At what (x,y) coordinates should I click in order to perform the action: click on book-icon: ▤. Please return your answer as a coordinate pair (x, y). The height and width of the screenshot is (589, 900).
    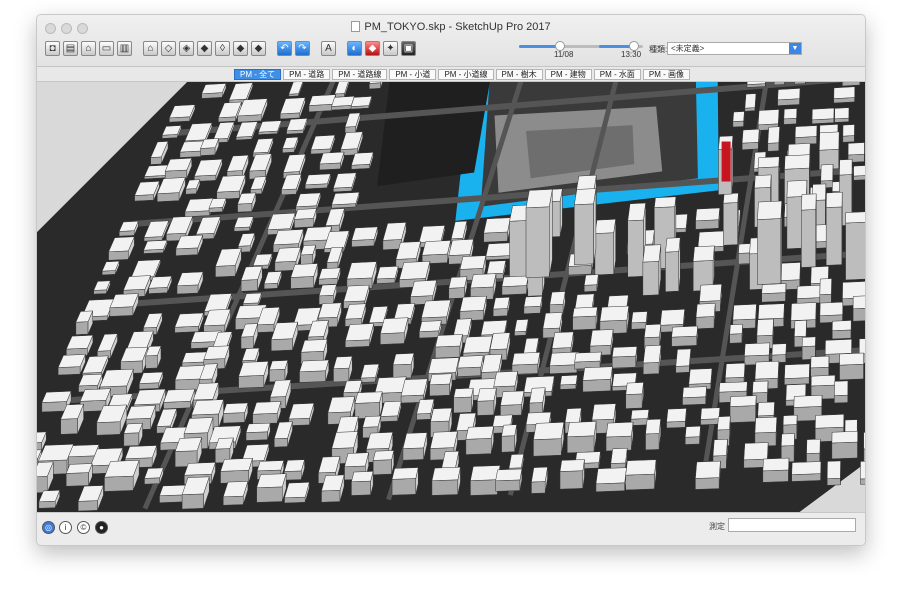
    Looking at the image, I should click on (70, 48).